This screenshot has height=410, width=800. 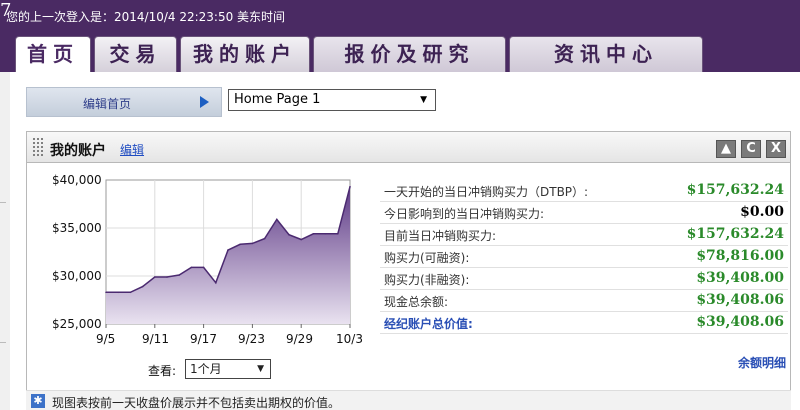 I want to click on balance-label: 今日影响到的当日冲销购买力:, so click(x=464, y=214).